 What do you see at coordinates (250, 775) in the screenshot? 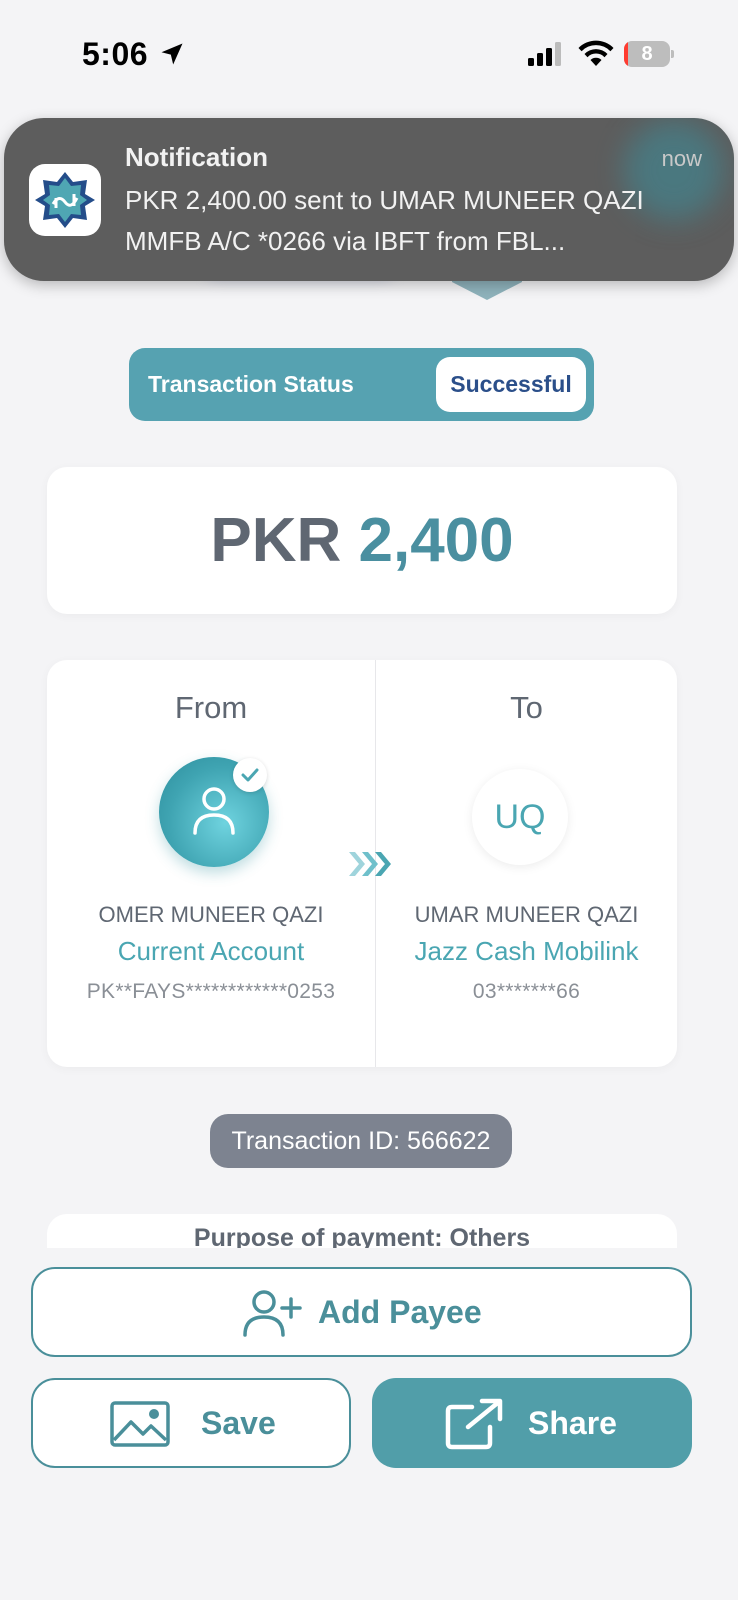
I see `verified-check-icon` at bounding box center [250, 775].